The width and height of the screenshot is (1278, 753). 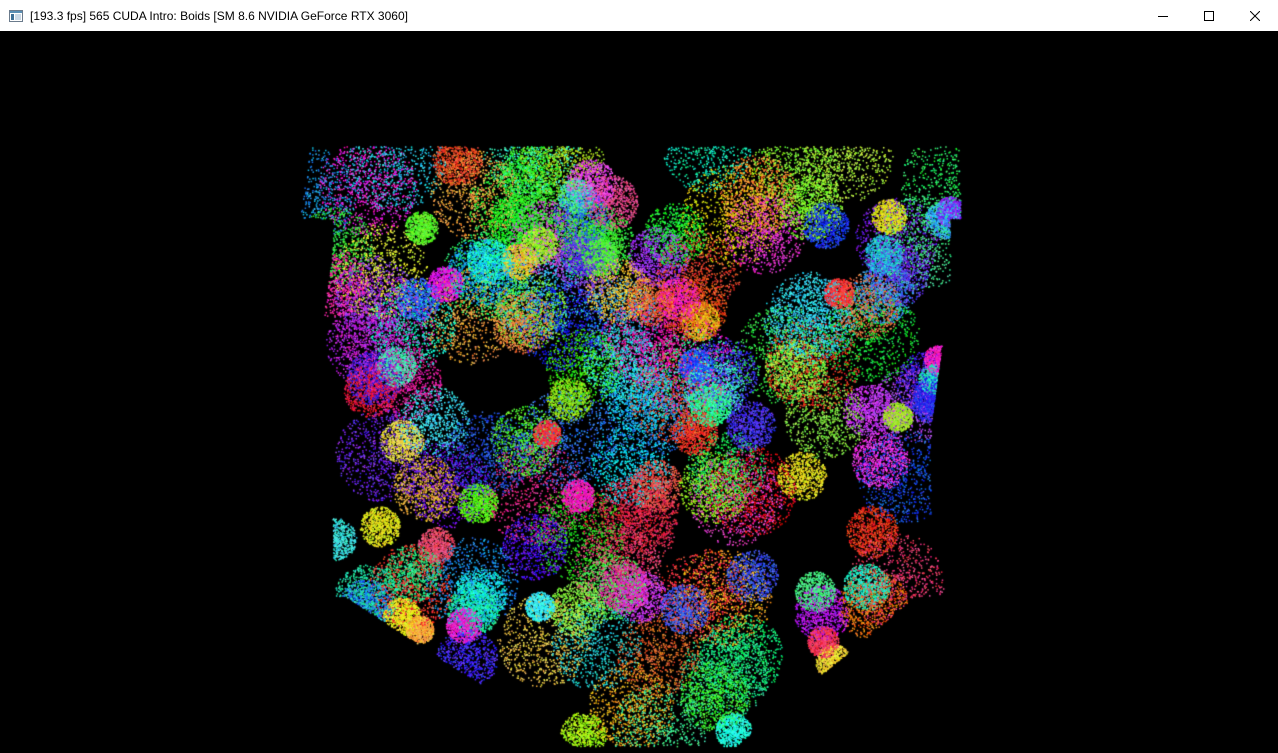 I want to click on maximize-icon, so click(x=1209, y=15).